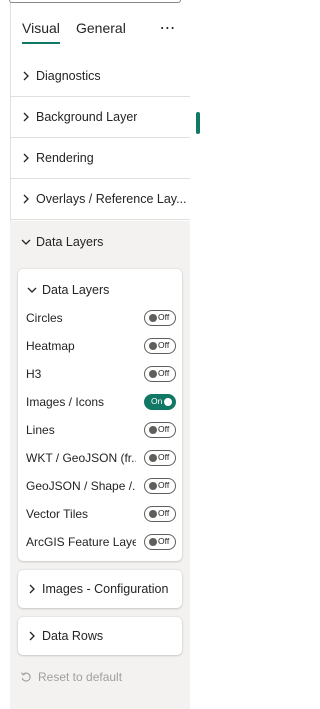 This screenshot has width=320, height=709. I want to click on reset-to-default-button: Reset to default, so click(71, 677).